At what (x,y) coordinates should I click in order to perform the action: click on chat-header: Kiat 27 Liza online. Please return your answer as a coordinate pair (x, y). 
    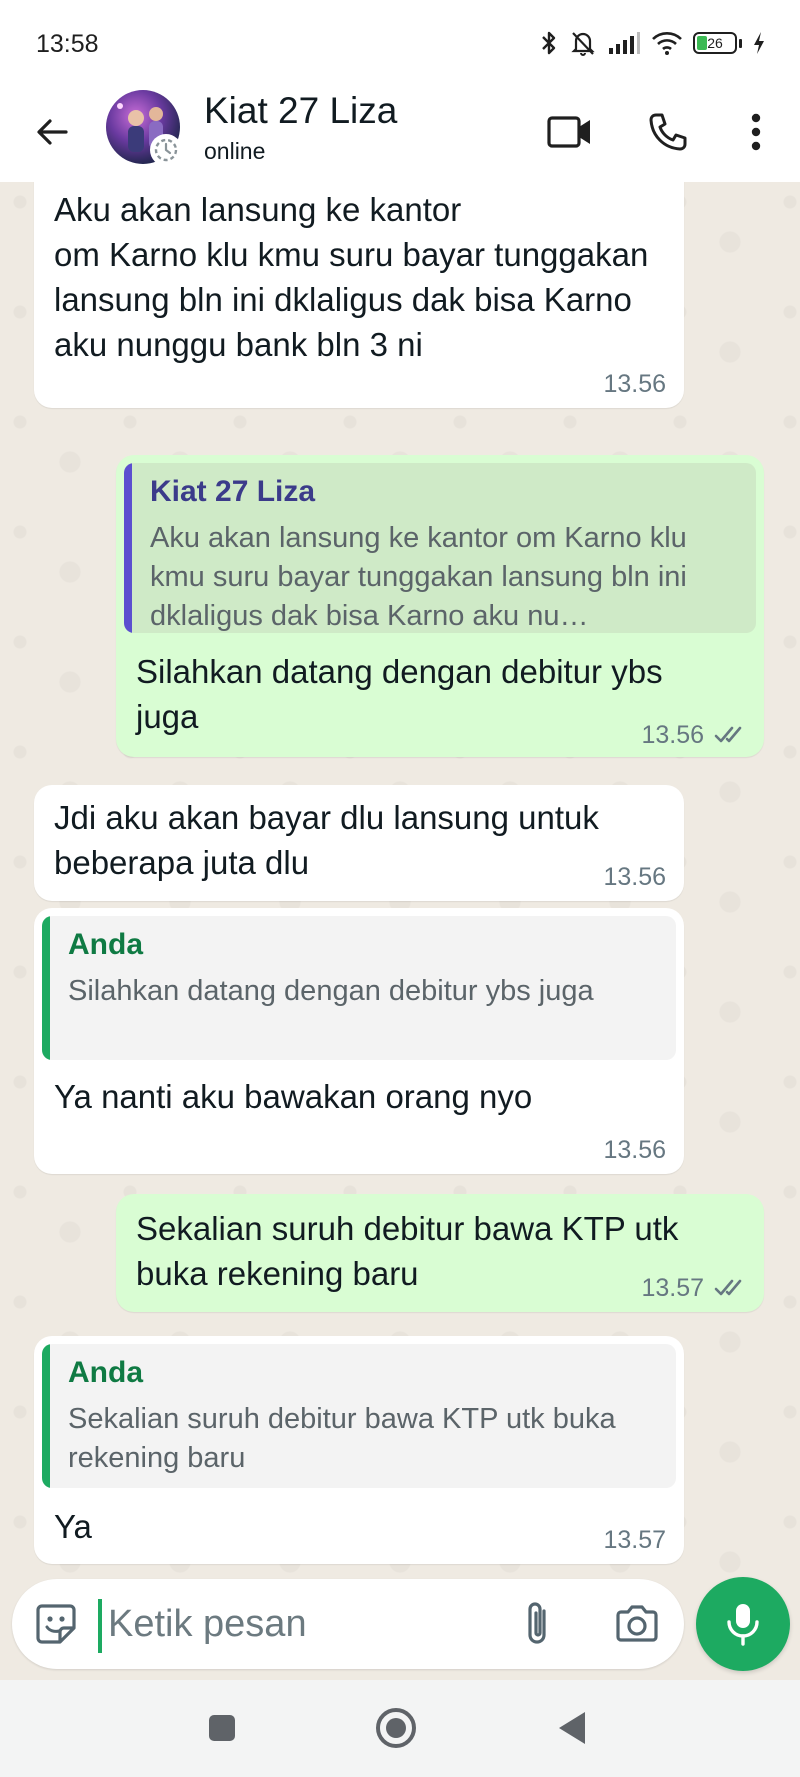
    Looking at the image, I should click on (400, 132).